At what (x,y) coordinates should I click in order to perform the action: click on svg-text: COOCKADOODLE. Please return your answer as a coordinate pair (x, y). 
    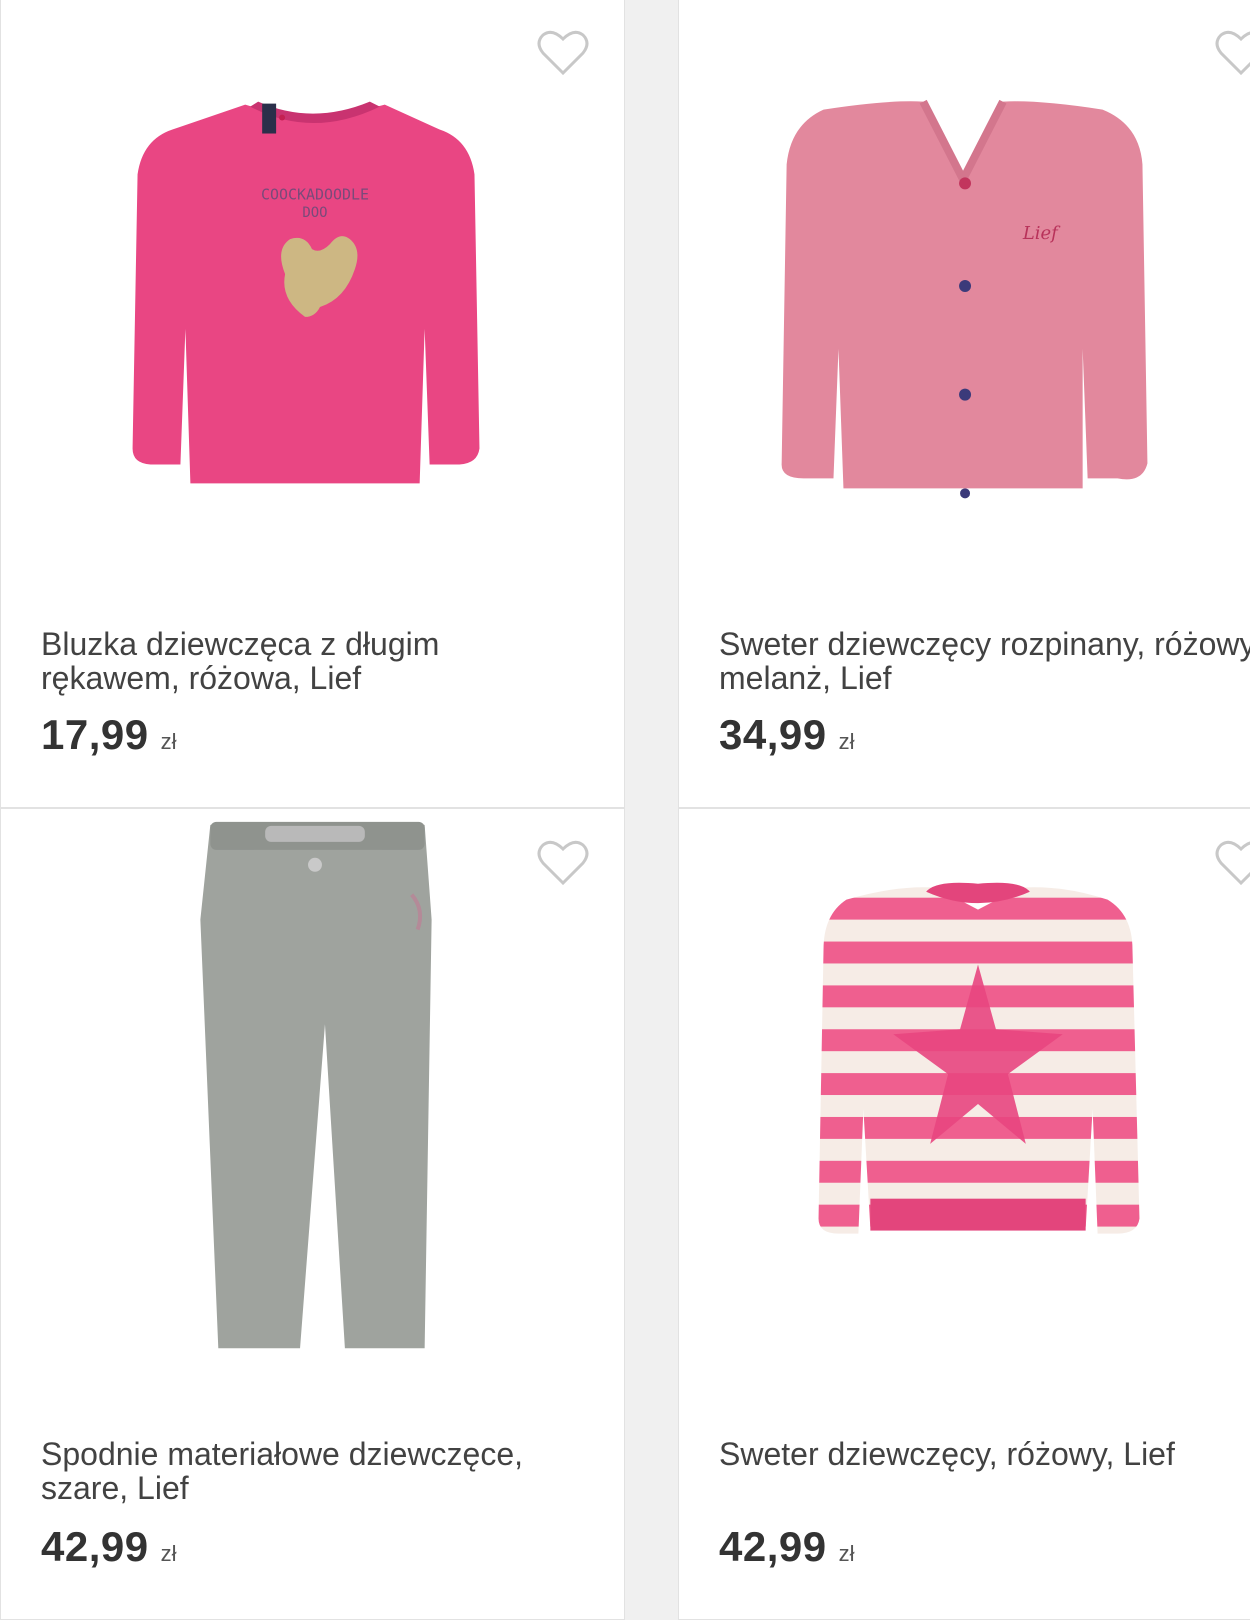
    Looking at the image, I should click on (315, 194).